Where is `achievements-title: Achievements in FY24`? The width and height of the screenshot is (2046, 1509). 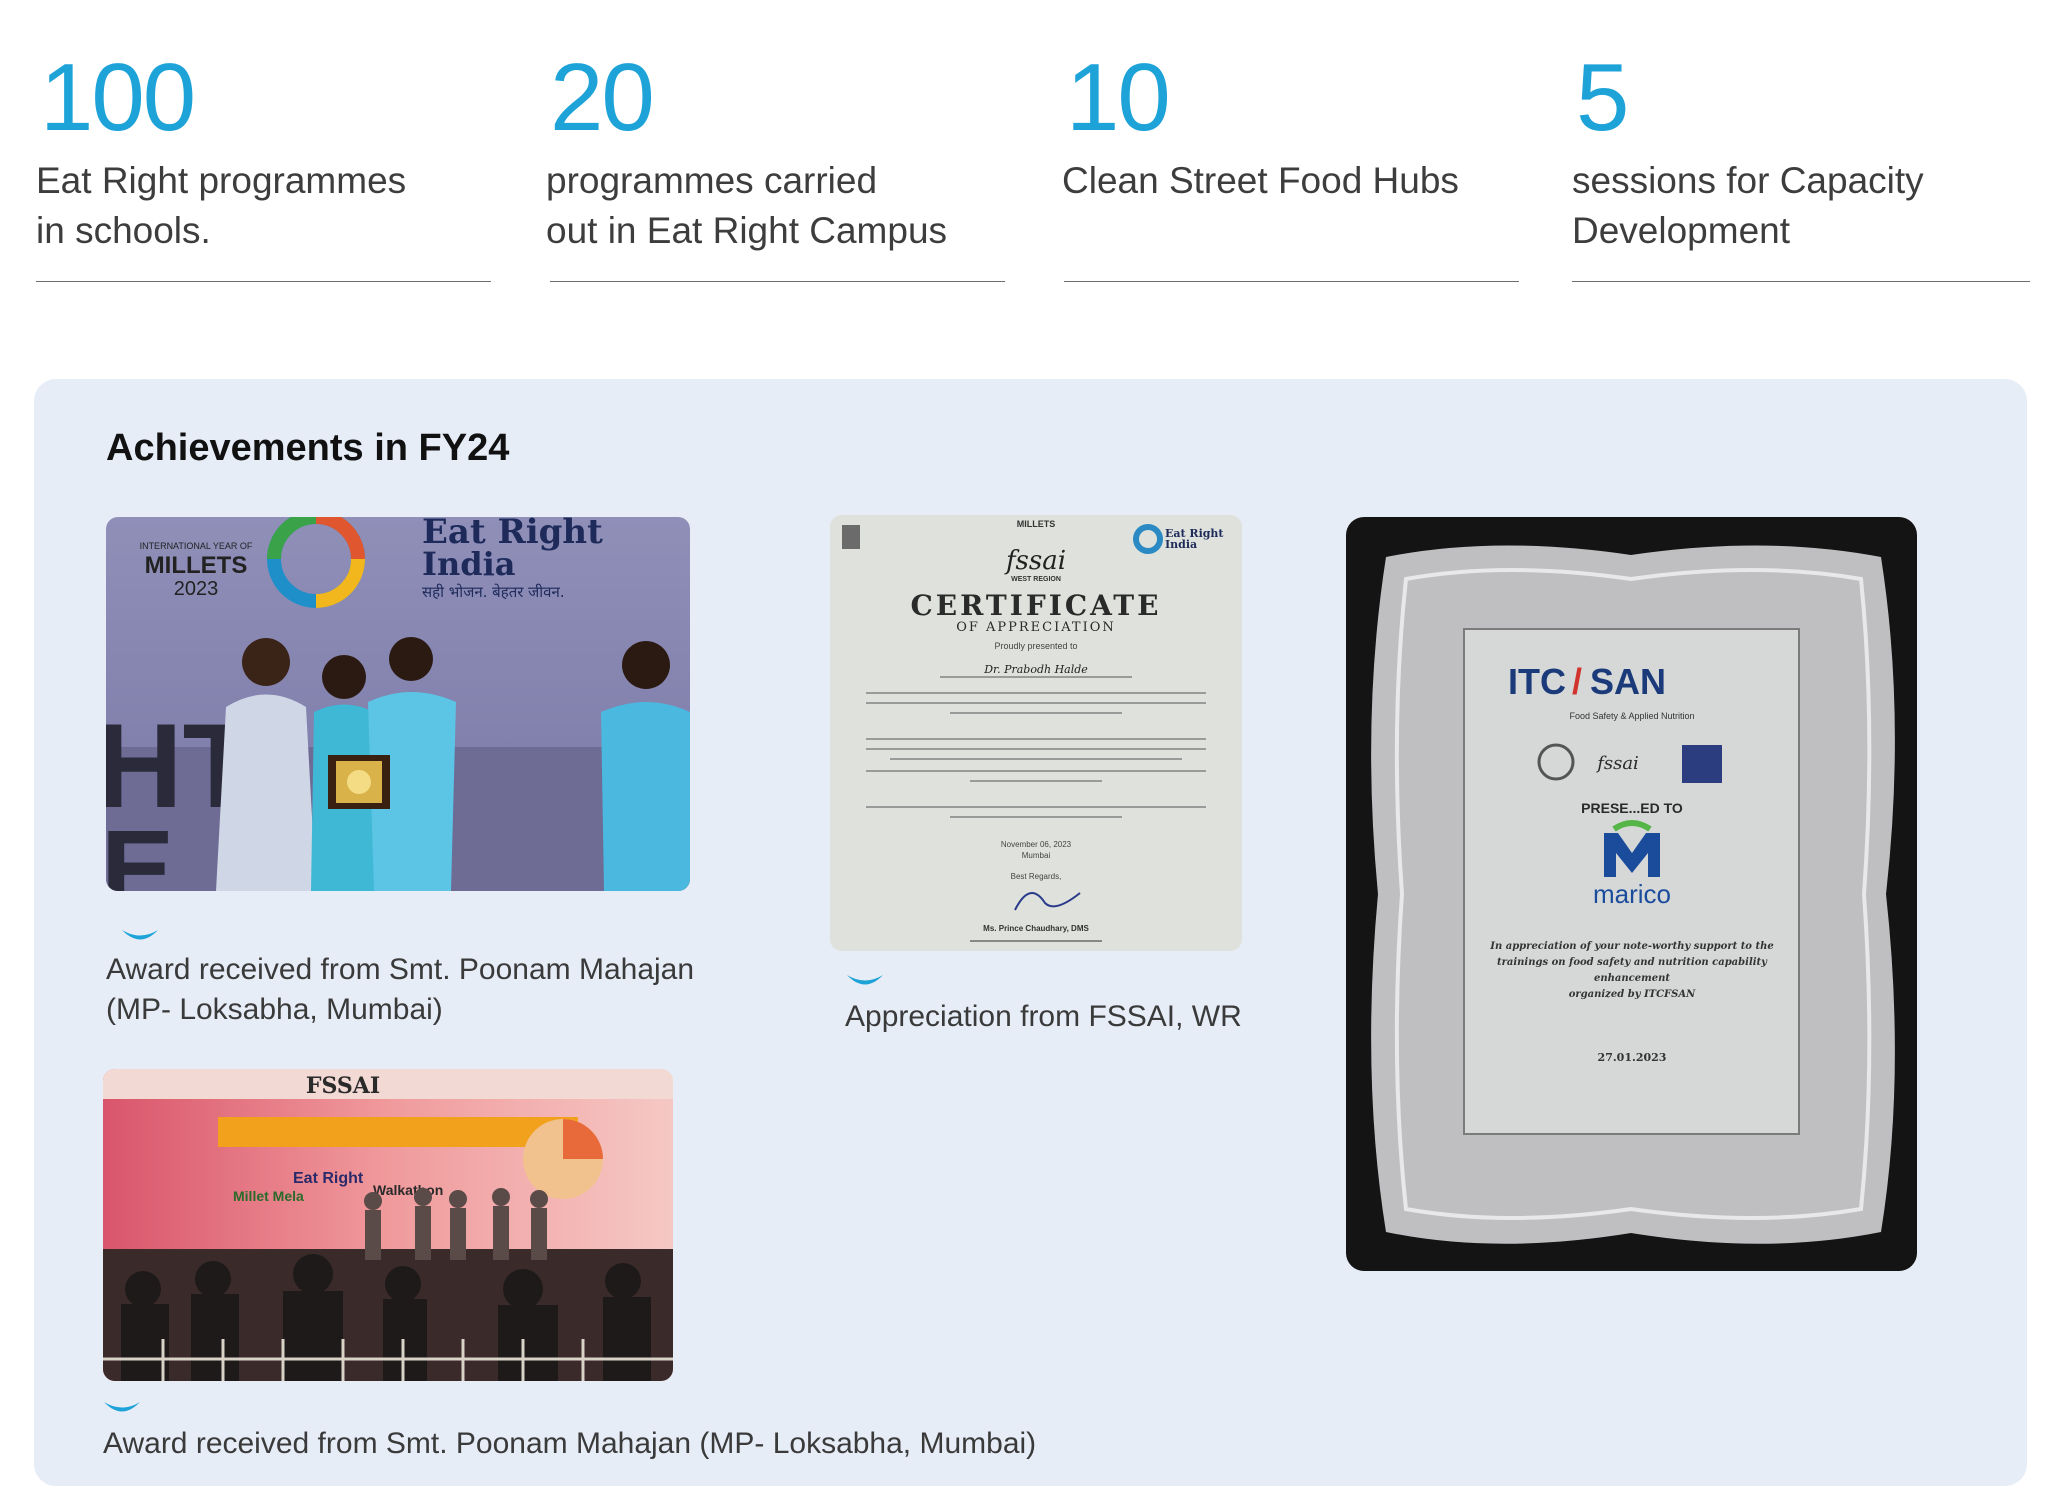 achievements-title: Achievements in FY24 is located at coordinates (308, 448).